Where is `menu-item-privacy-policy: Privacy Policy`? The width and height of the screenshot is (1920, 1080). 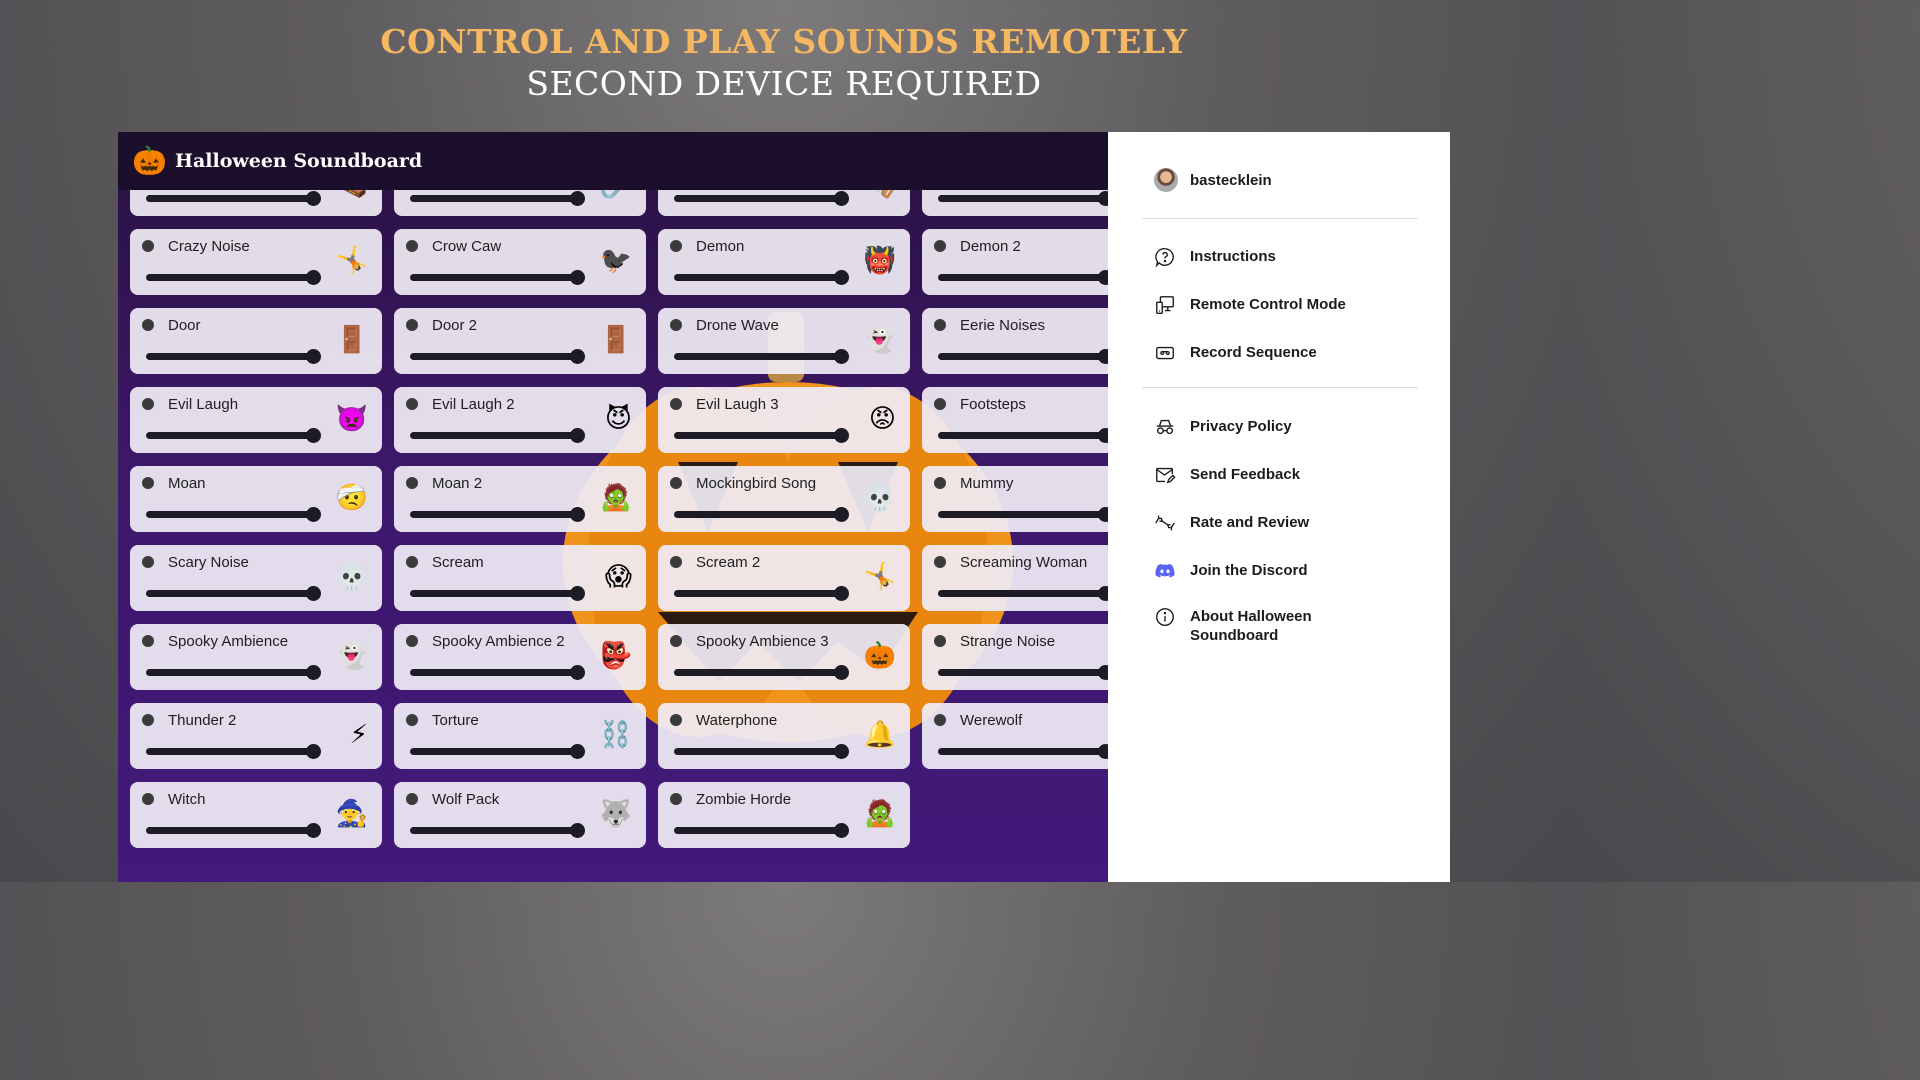
menu-item-privacy-policy: Privacy Policy is located at coordinates (1223, 427).